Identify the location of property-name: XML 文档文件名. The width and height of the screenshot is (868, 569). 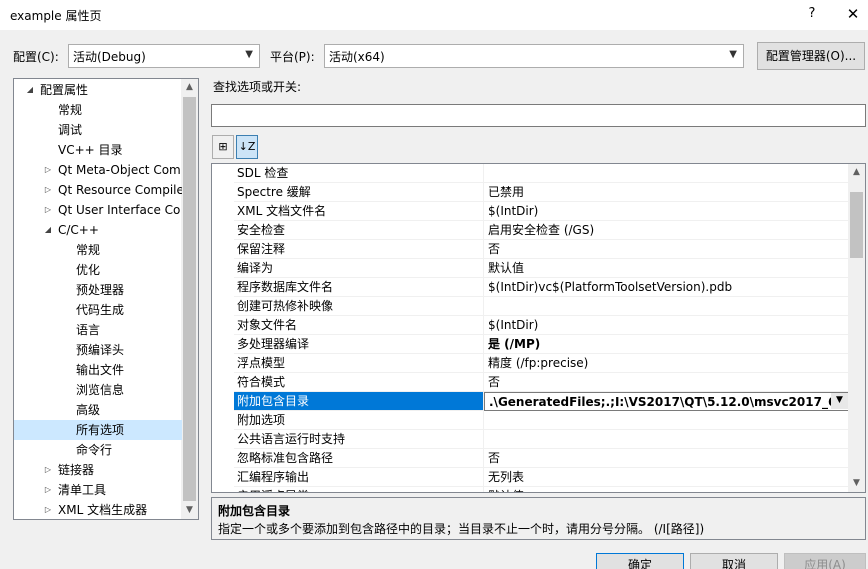
(359, 211).